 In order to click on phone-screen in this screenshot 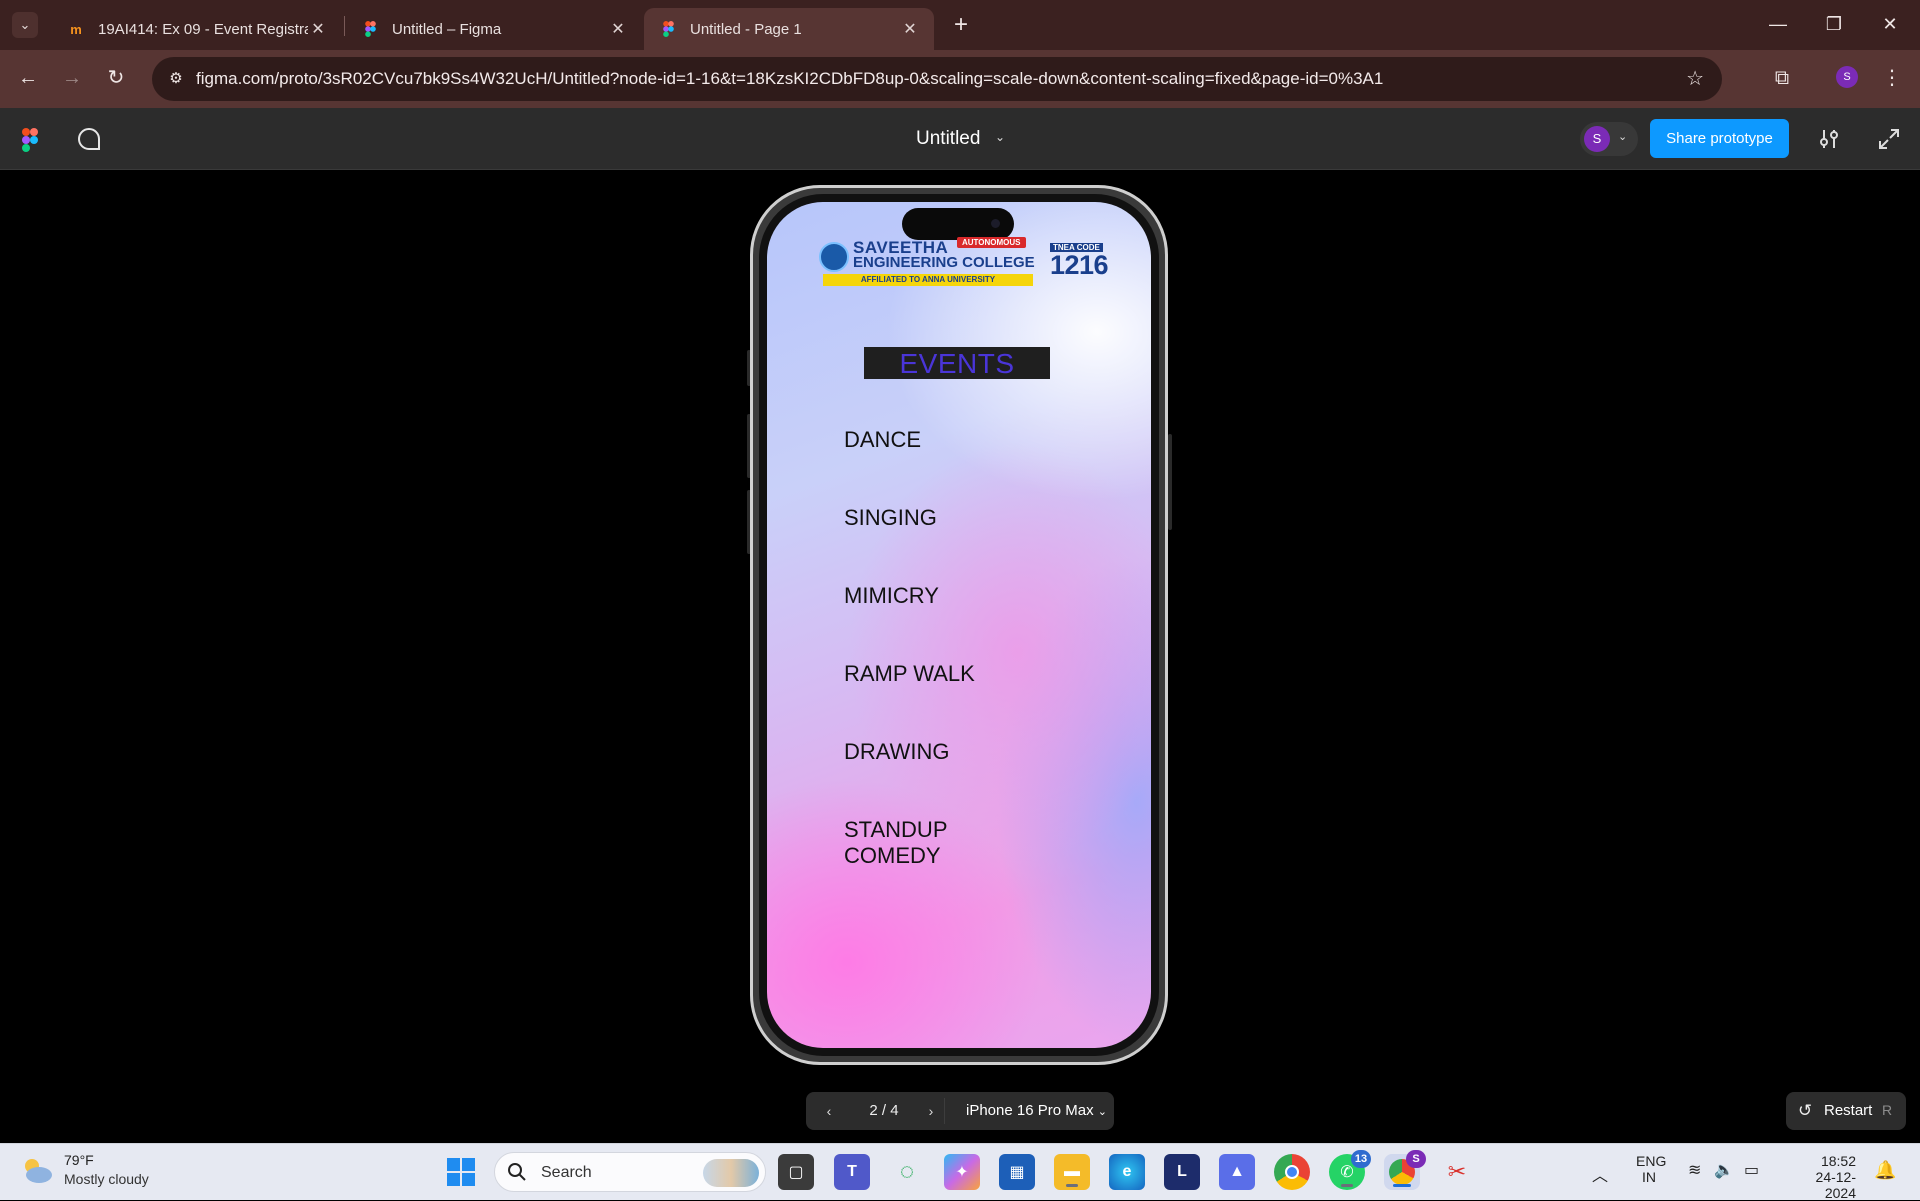, I will do `click(959, 625)`.